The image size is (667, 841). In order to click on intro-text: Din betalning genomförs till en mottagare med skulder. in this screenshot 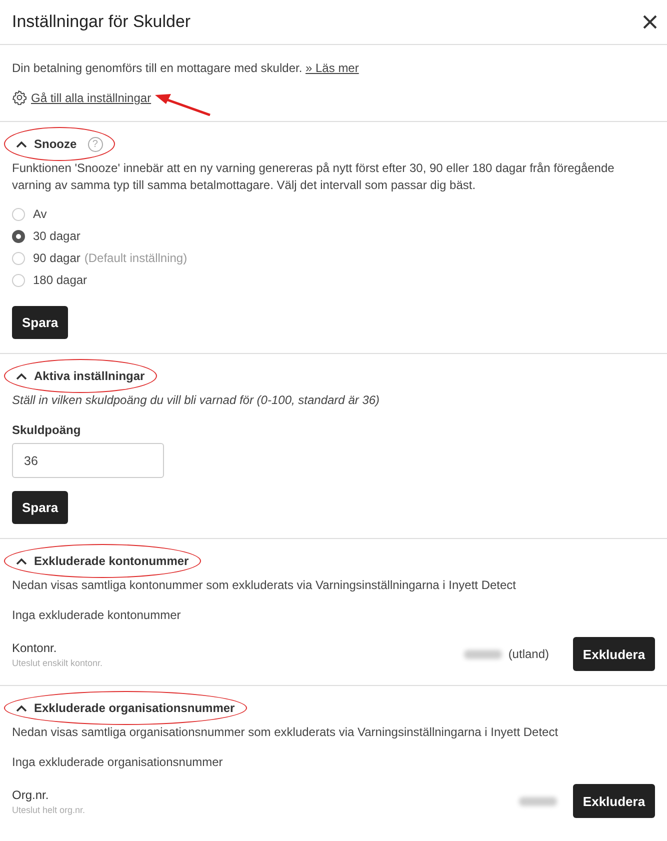, I will do `click(157, 68)`.